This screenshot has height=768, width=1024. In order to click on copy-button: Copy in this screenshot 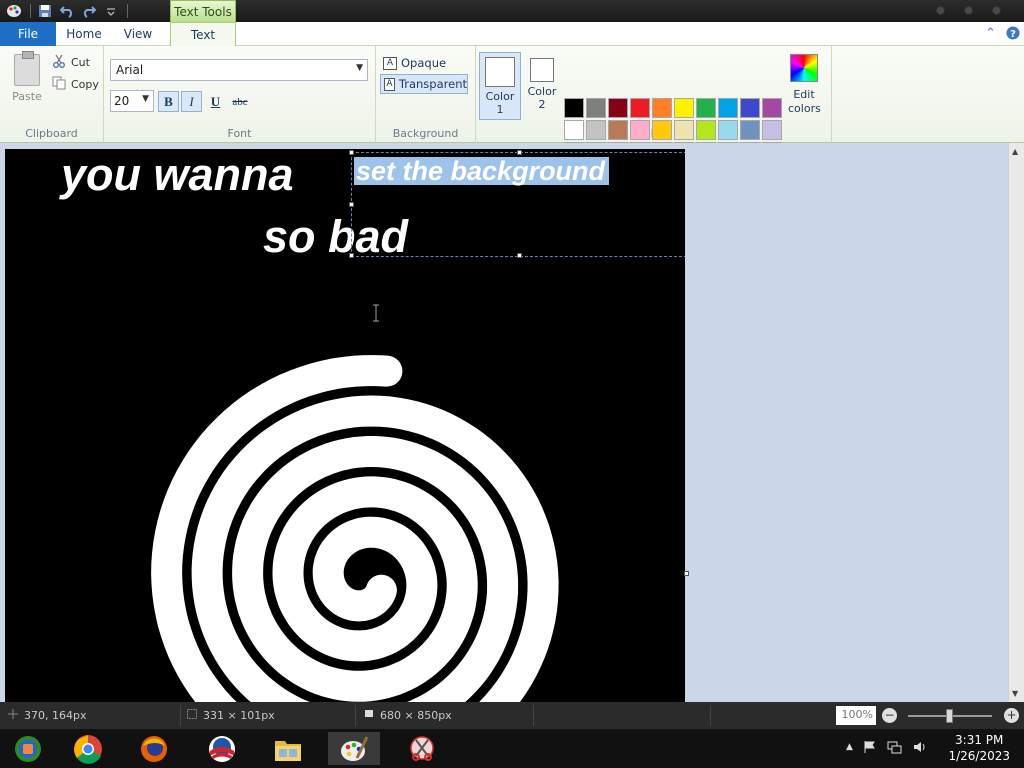, I will do `click(75, 84)`.